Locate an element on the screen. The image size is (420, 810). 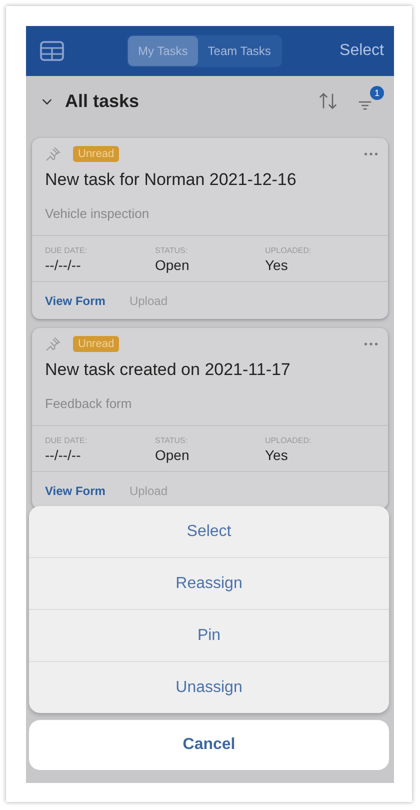
form-name: Vehicle inspection is located at coordinates (210, 213).